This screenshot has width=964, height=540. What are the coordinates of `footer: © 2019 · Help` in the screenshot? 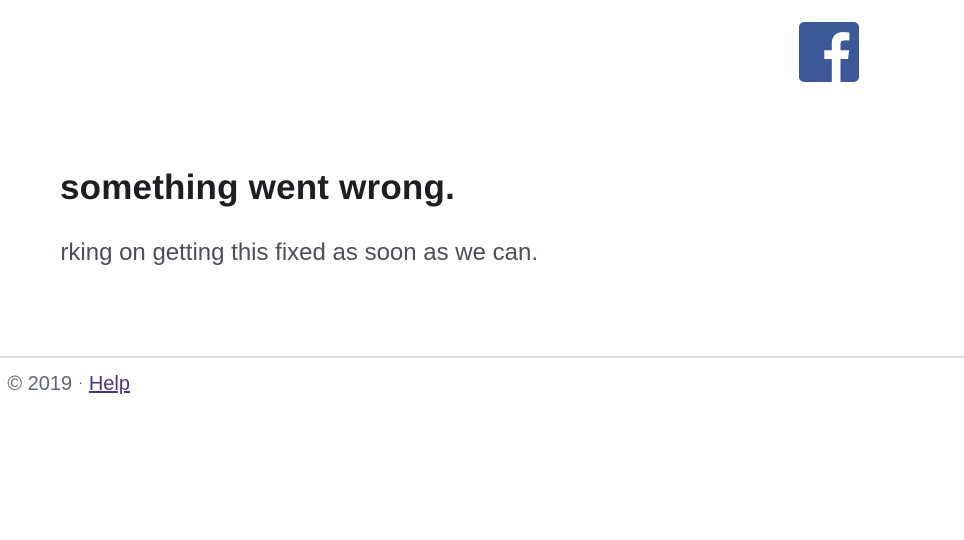 It's located at (68, 383).